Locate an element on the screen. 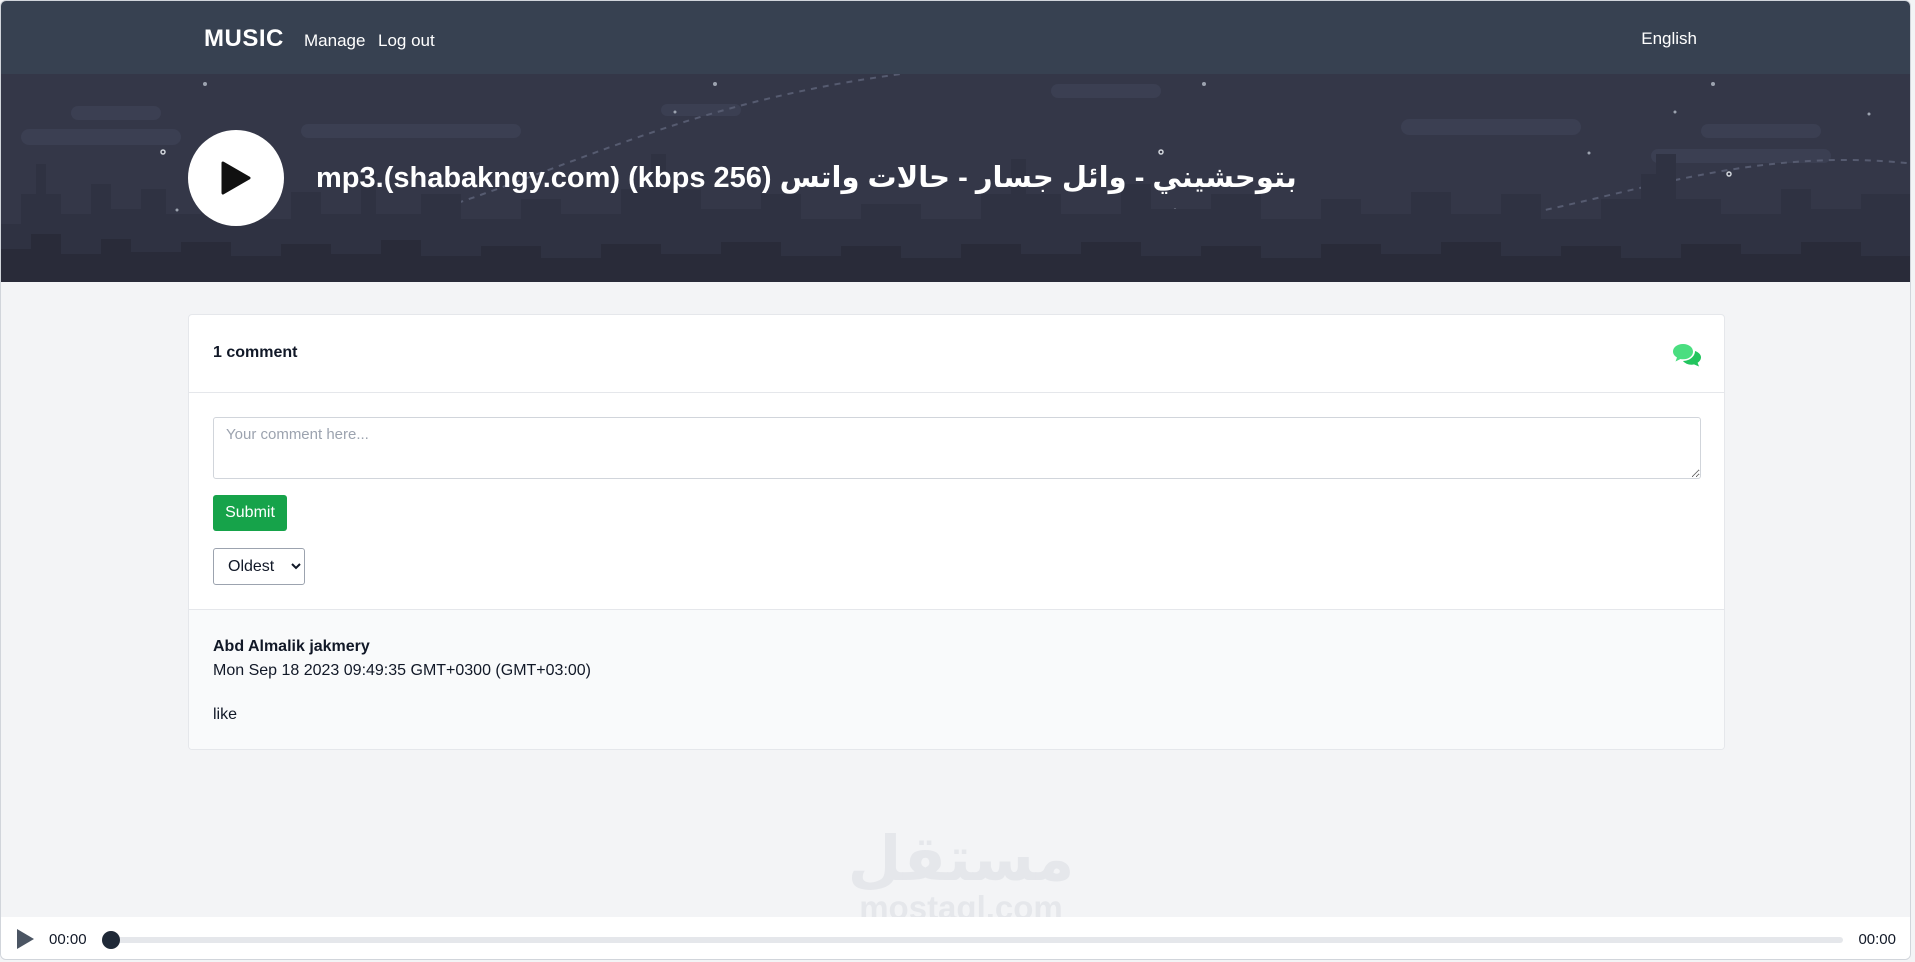 The width and height of the screenshot is (1915, 962). comment-input is located at coordinates (957, 448).